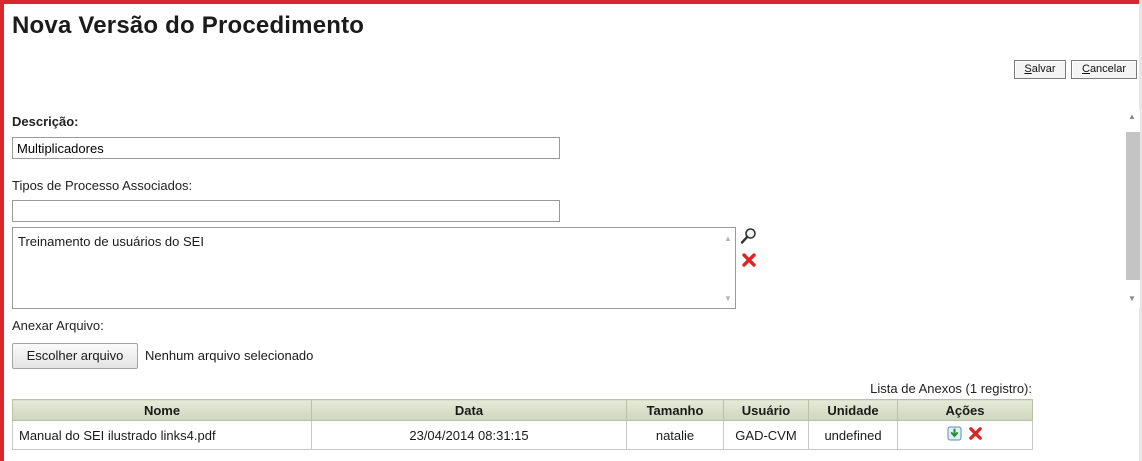  Describe the element at coordinates (965, 410) in the screenshot. I see `column-header-acoes: Ações` at that location.